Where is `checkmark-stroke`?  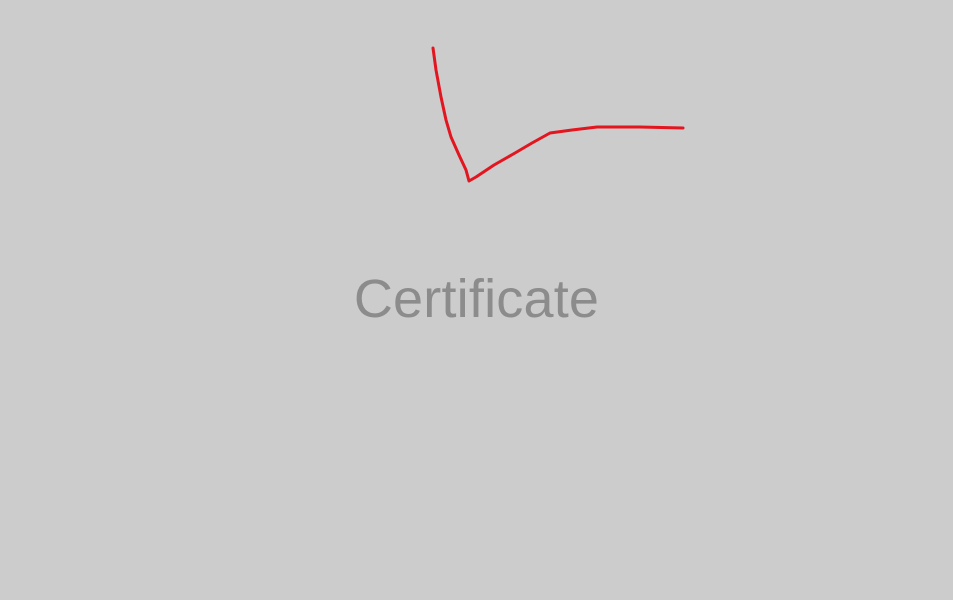 checkmark-stroke is located at coordinates (558, 114).